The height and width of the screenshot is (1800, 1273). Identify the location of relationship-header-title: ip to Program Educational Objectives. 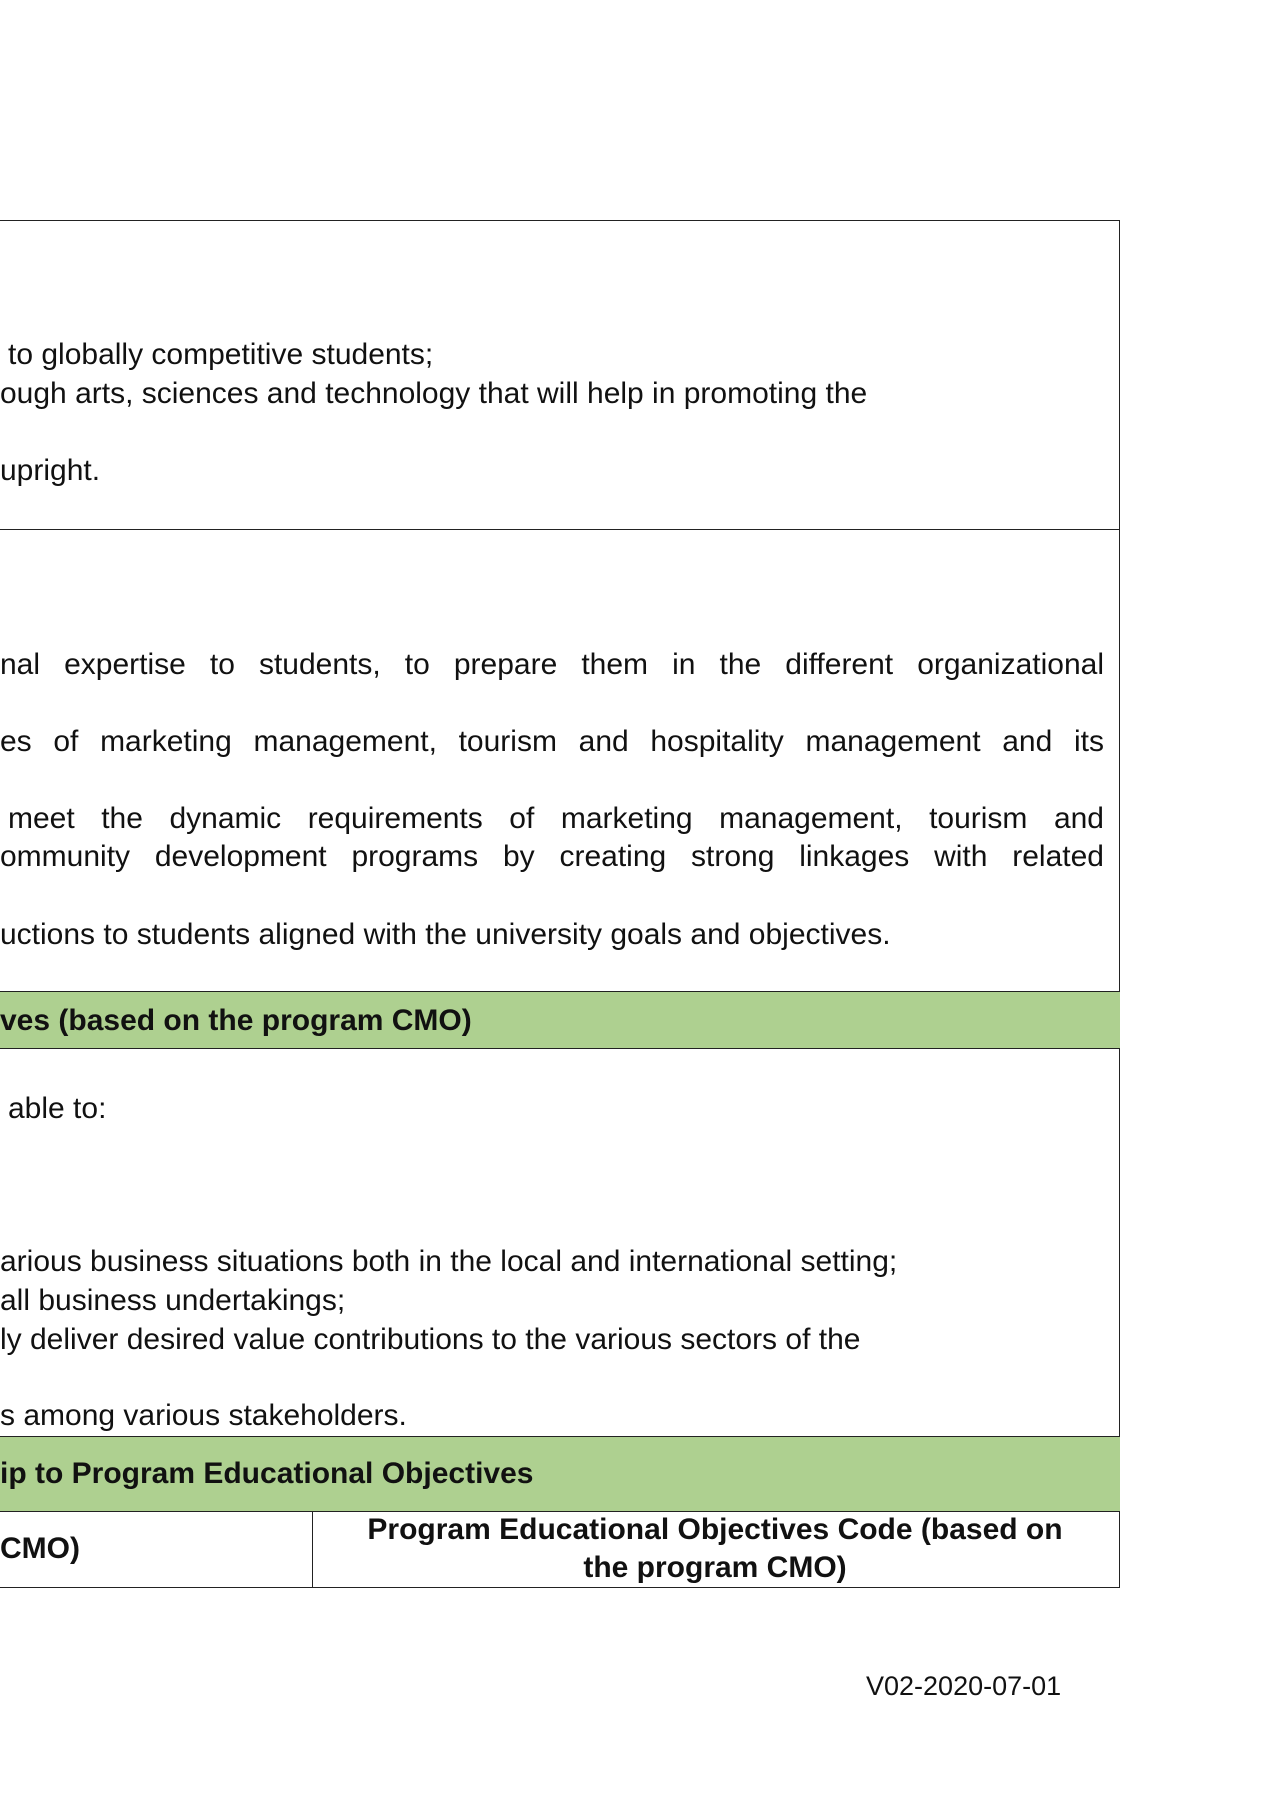
(267, 1473).